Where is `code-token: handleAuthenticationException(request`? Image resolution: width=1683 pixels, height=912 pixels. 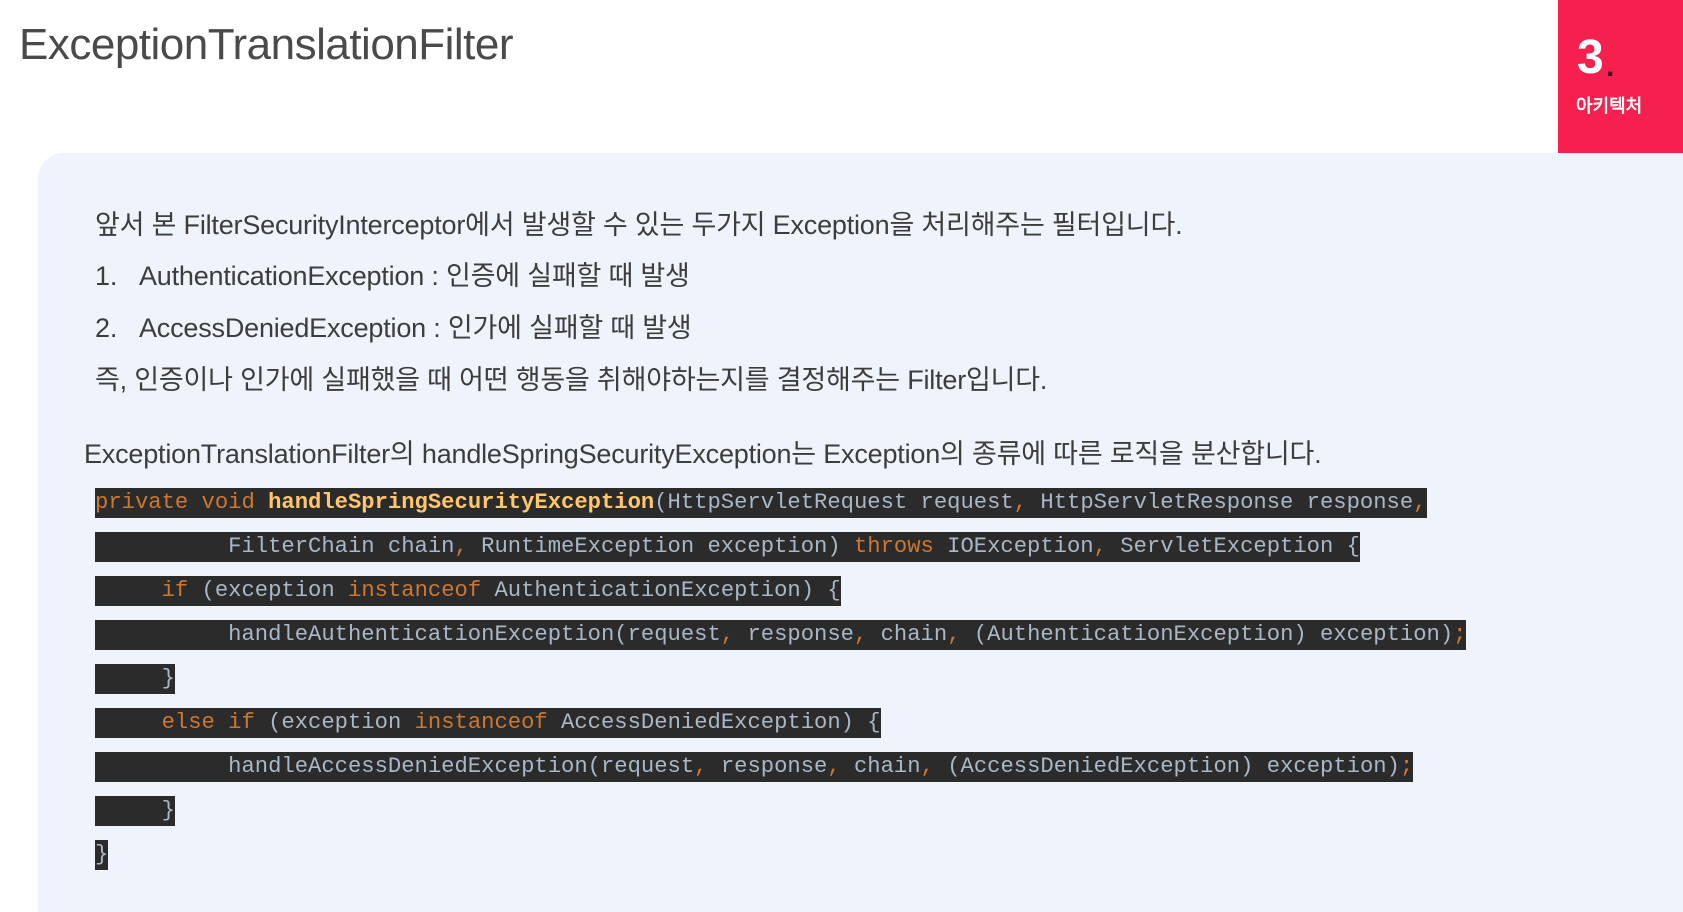 code-token: handleAuthenticationException(request is located at coordinates (408, 634).